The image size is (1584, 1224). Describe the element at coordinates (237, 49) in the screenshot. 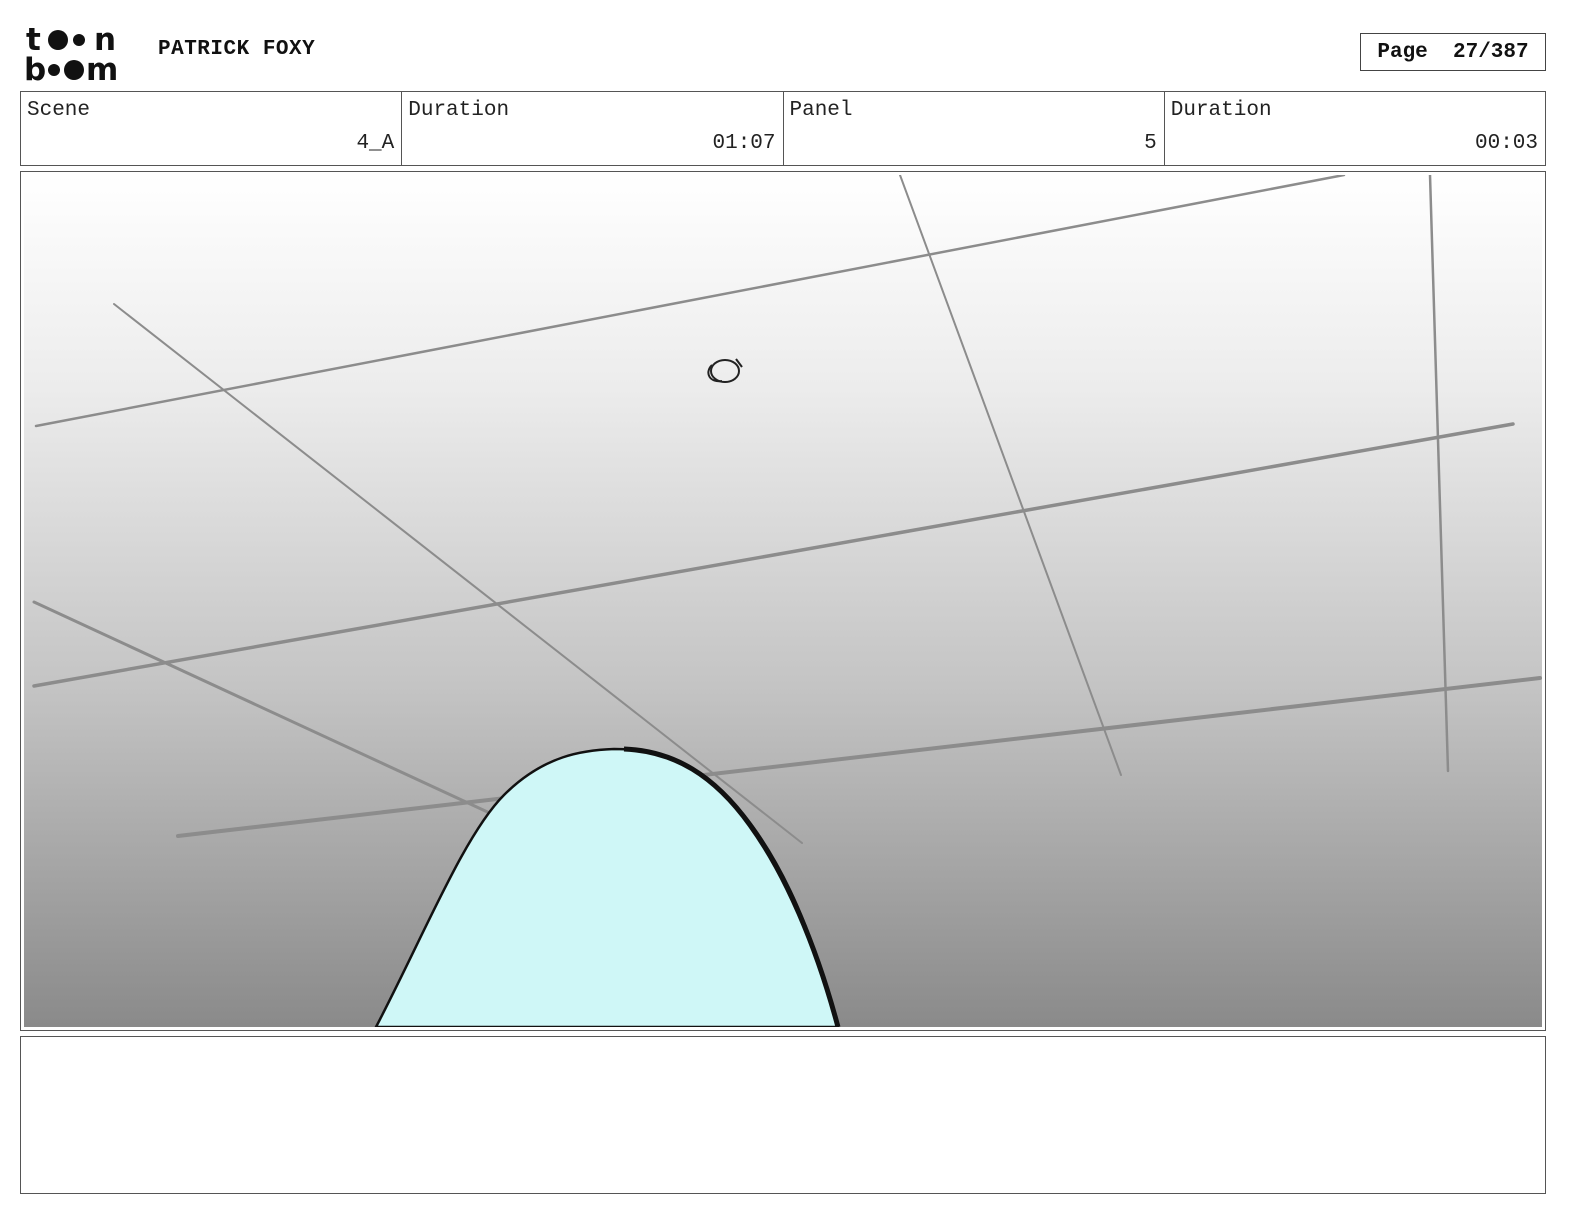

I see `project-title: PATRICK FOXY` at that location.